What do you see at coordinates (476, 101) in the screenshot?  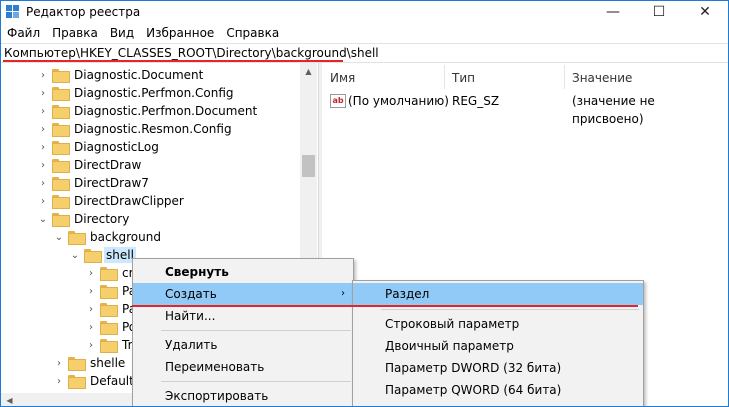 I see `value-type: REG_SZ` at bounding box center [476, 101].